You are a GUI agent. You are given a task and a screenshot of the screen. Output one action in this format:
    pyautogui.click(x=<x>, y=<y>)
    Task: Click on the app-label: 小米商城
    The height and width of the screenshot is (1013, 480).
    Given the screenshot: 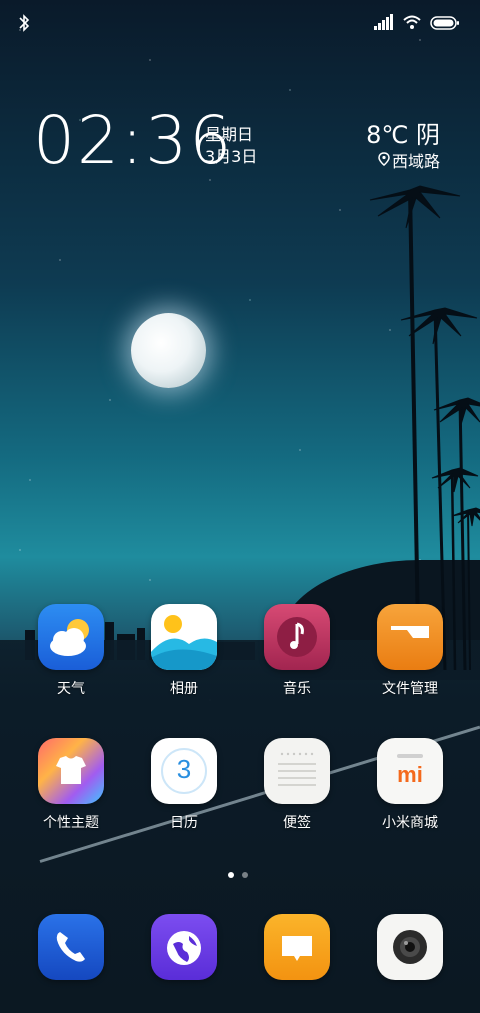 What is the action you would take?
    pyautogui.click(x=410, y=823)
    